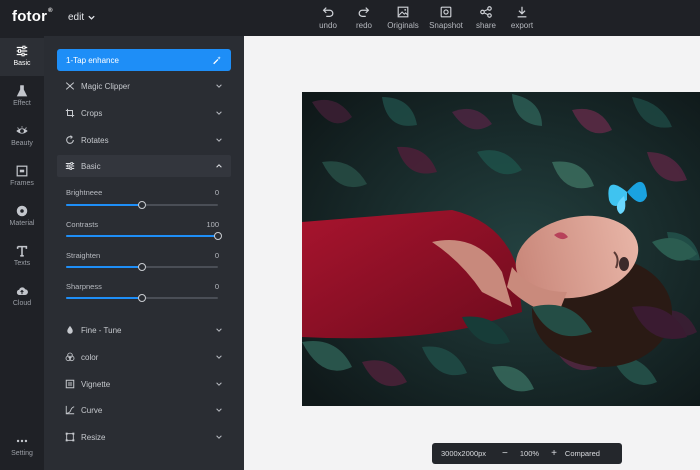  What do you see at coordinates (144, 86) in the screenshot?
I see `section-magic-clipper: Magic Clipper` at bounding box center [144, 86].